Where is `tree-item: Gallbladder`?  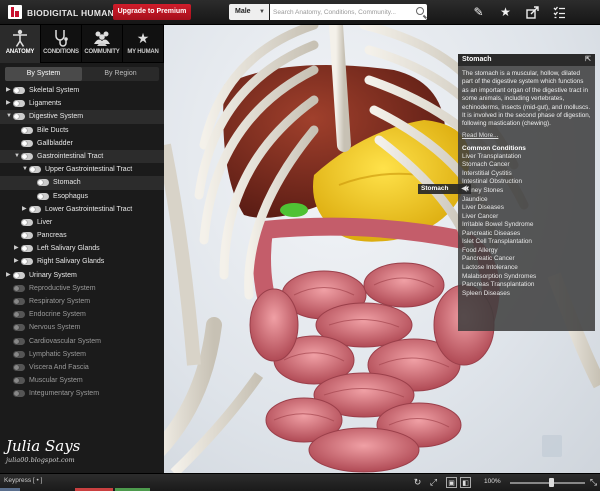
tree-item: Gallbladder is located at coordinates (82, 143).